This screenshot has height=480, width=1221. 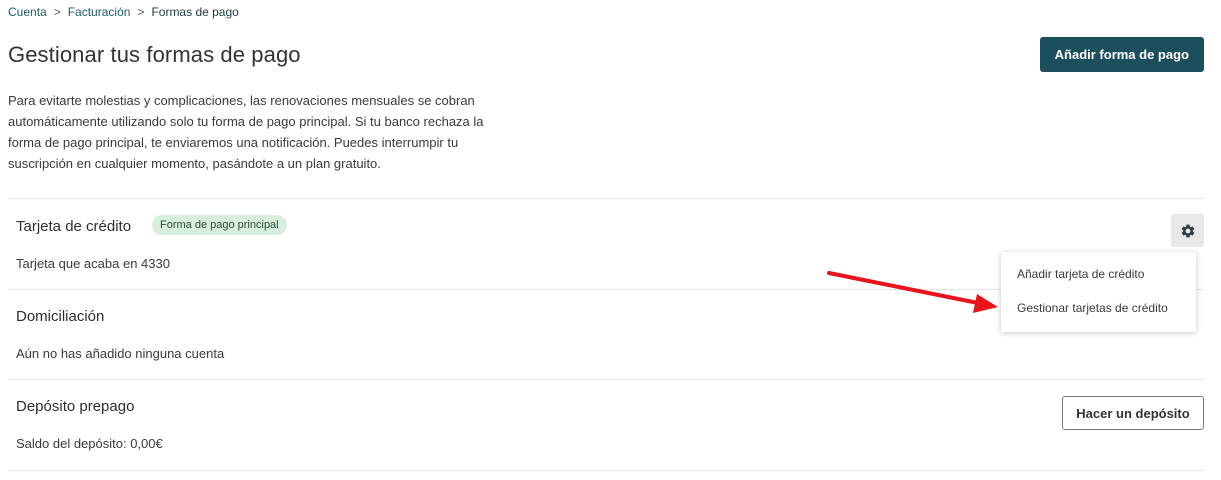 I want to click on direct-debit-subtitle: Aún no has añadido ninguna cuenta, so click(x=120, y=353).